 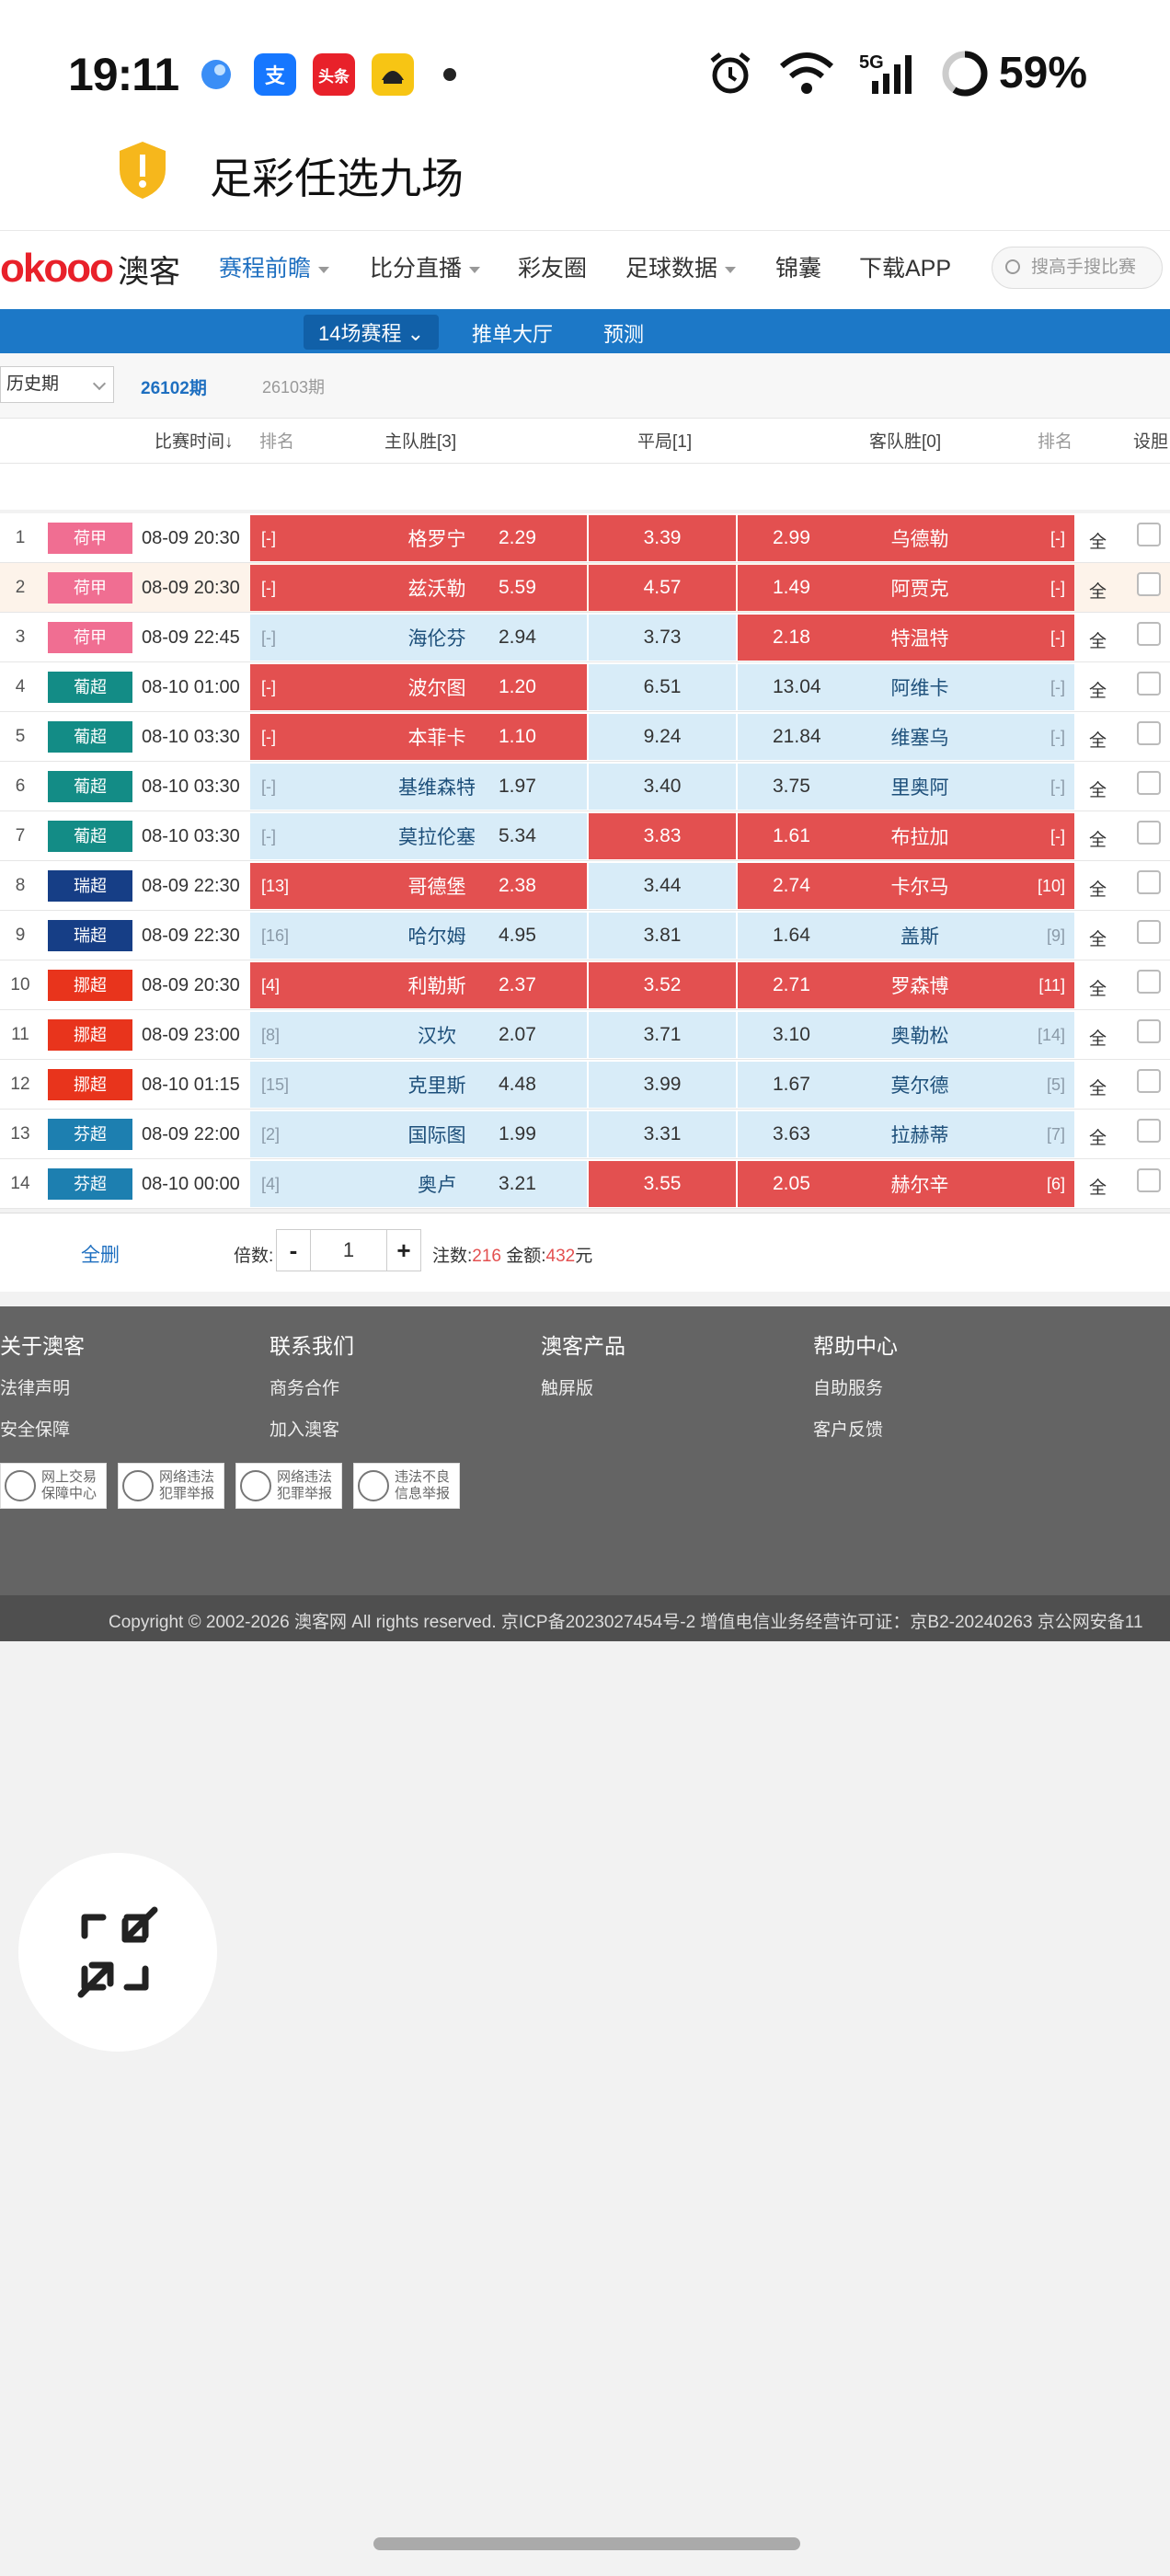 What do you see at coordinates (42, 1386) in the screenshot?
I see `footer-link: 法律声明` at bounding box center [42, 1386].